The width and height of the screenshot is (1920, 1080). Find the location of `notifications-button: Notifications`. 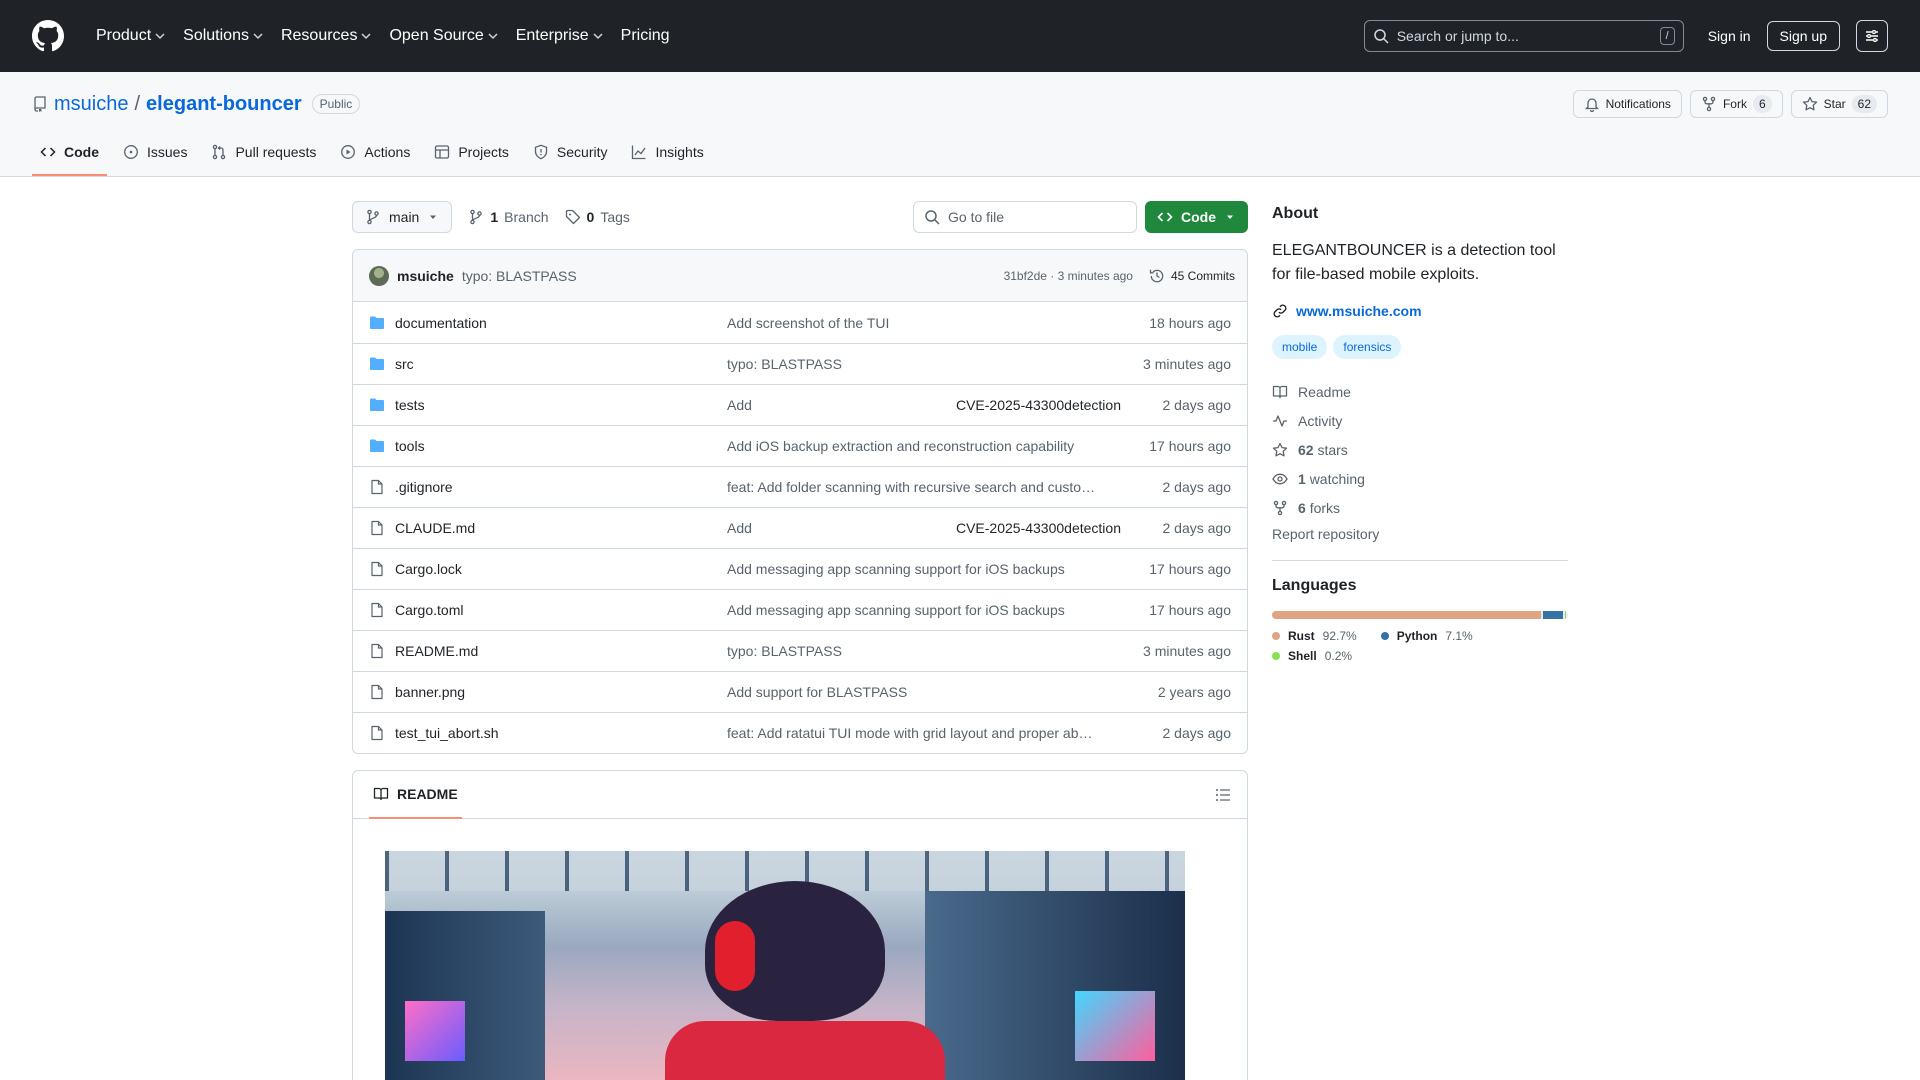

notifications-button: Notifications is located at coordinates (1627, 104).